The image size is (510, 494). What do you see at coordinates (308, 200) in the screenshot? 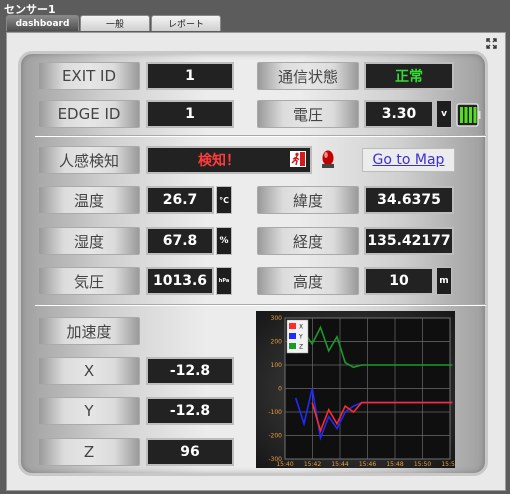
I see `latitude-label: 緯度` at bounding box center [308, 200].